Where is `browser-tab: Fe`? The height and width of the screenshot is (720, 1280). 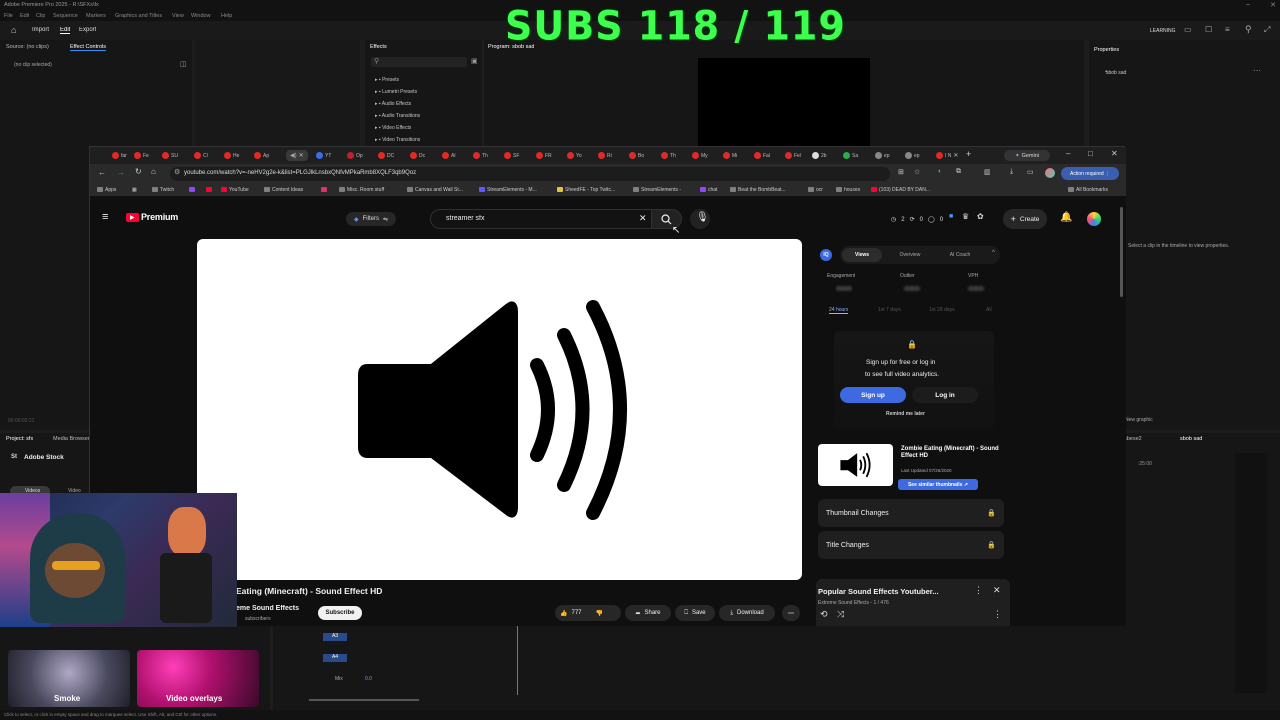 browser-tab: Fe is located at coordinates (141, 155).